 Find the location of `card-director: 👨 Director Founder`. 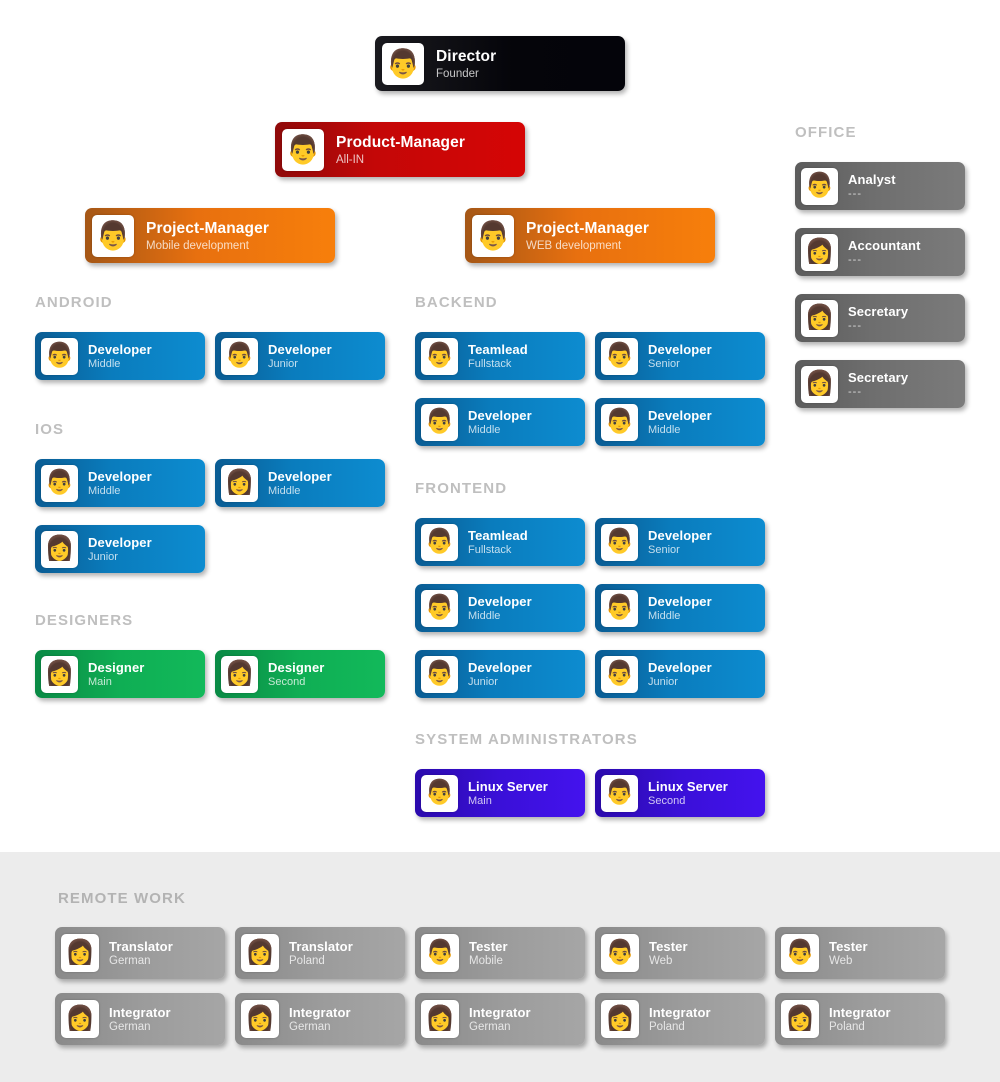

card-director: 👨 Director Founder is located at coordinates (500, 63).